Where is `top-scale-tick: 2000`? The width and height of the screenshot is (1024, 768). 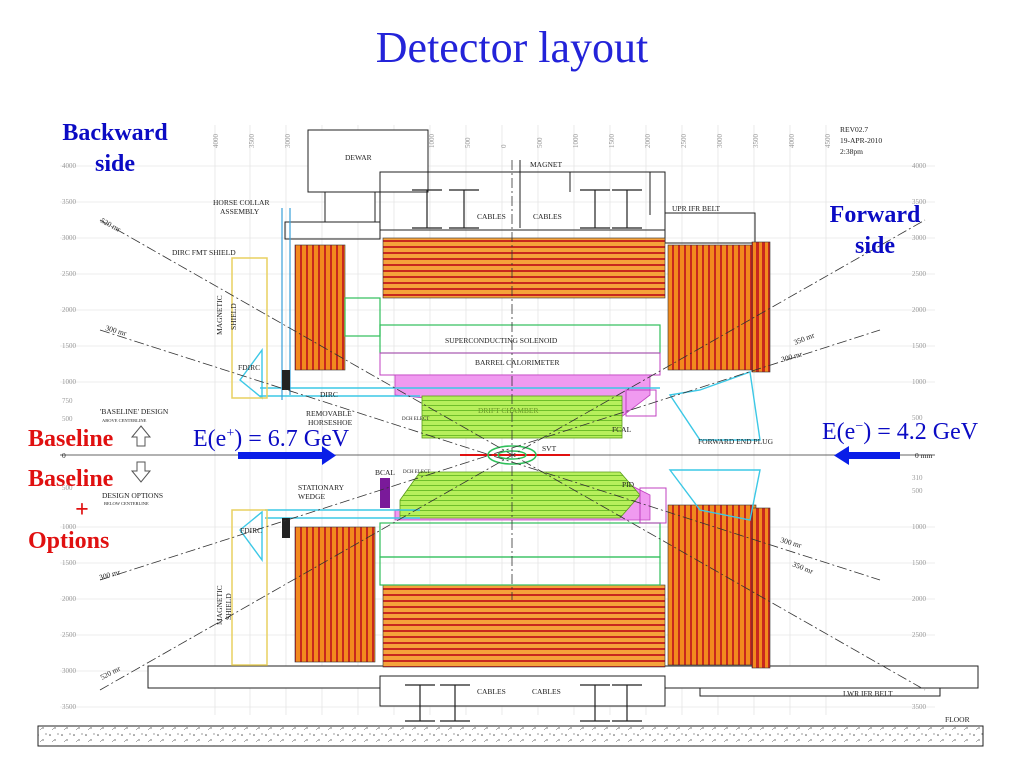
top-scale-tick: 2000 is located at coordinates (648, 141).